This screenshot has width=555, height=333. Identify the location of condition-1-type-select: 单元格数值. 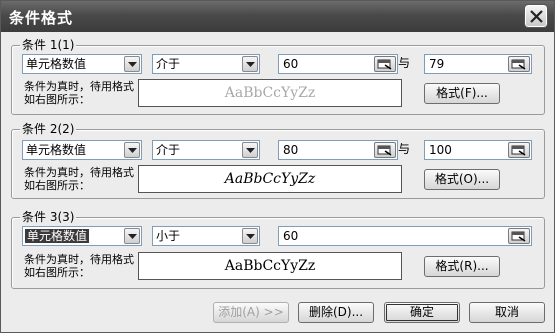
(82, 64).